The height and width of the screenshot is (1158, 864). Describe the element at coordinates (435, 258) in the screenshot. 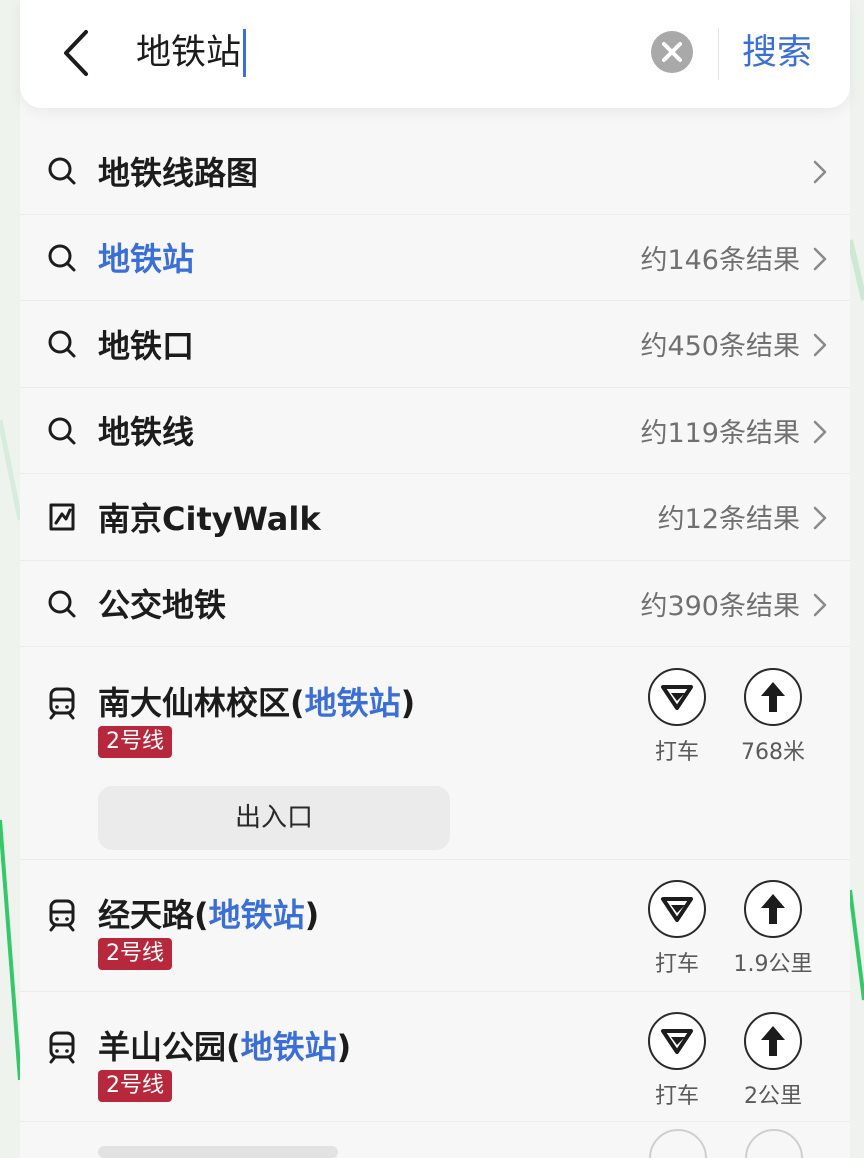

I see `suggestion-item-1: 地铁站 约146条结果` at that location.